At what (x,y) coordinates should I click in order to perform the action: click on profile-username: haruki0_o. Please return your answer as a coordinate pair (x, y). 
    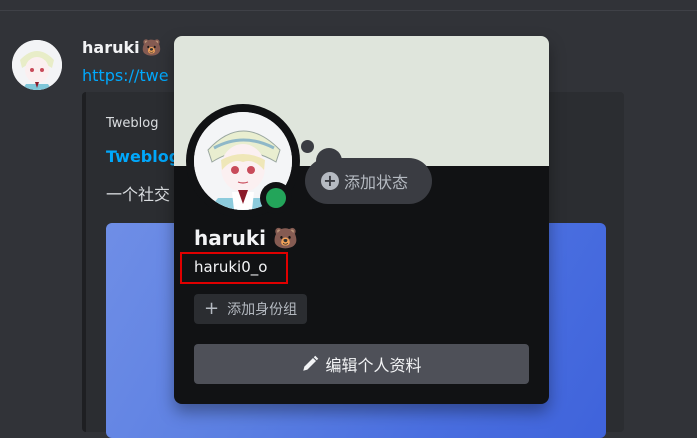
    Looking at the image, I should click on (230, 267).